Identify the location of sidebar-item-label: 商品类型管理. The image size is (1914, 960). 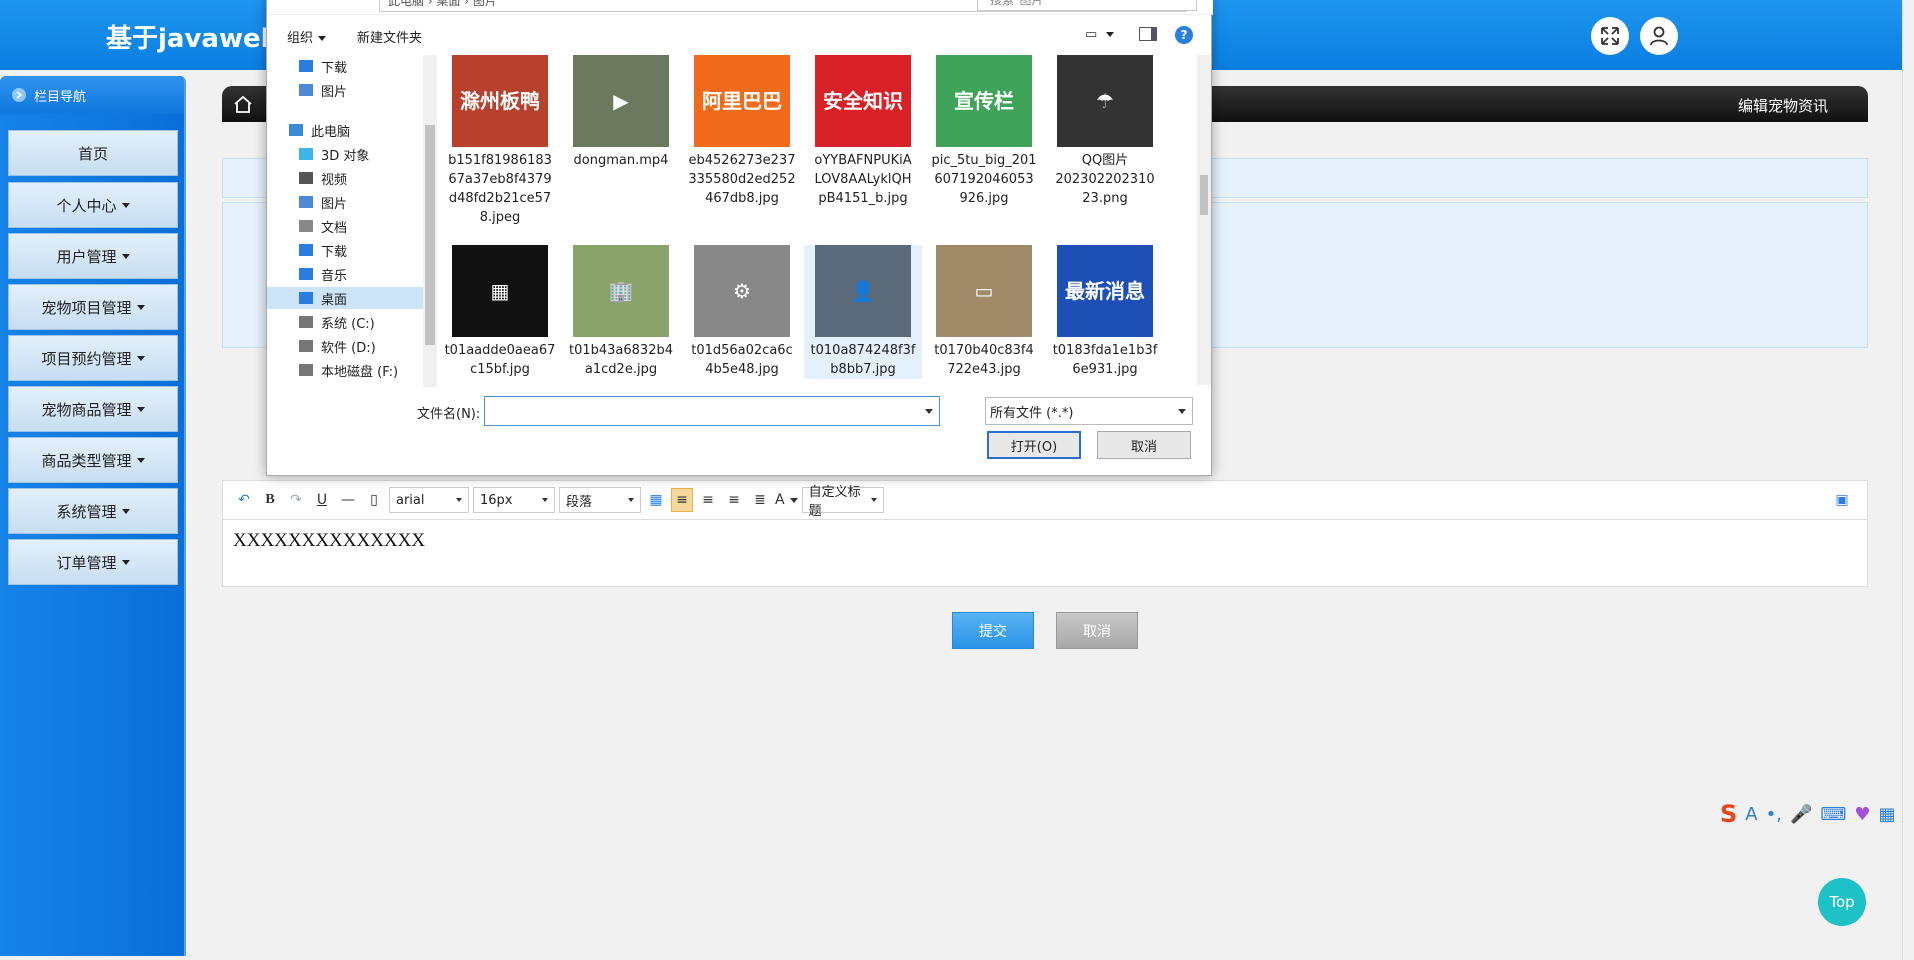
(86, 460).